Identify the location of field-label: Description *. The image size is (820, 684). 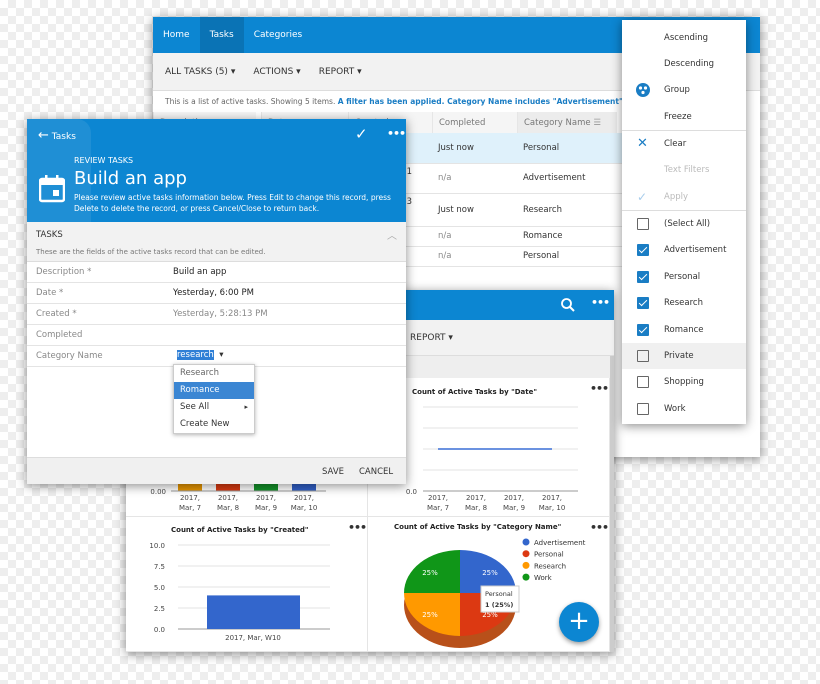
(64, 272).